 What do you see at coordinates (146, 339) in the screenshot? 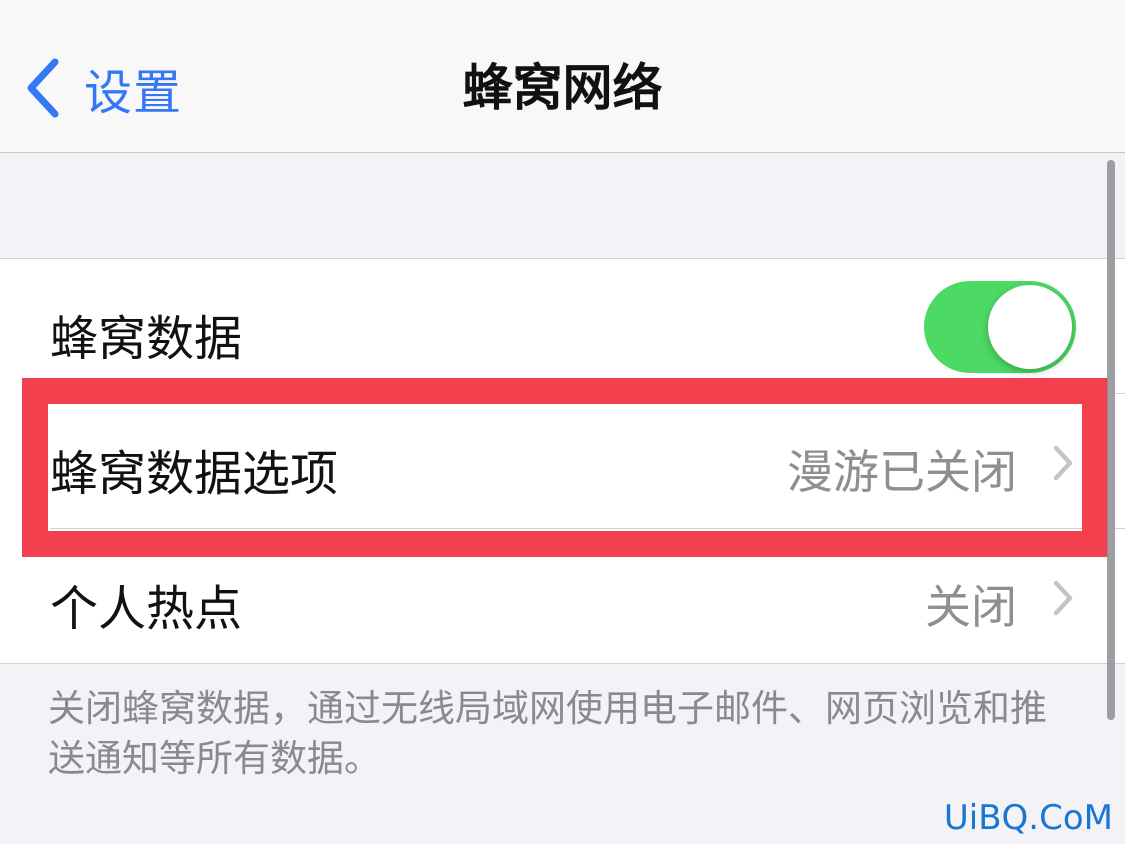
I see `cellular-data-label: 蜂窝数据` at bounding box center [146, 339].